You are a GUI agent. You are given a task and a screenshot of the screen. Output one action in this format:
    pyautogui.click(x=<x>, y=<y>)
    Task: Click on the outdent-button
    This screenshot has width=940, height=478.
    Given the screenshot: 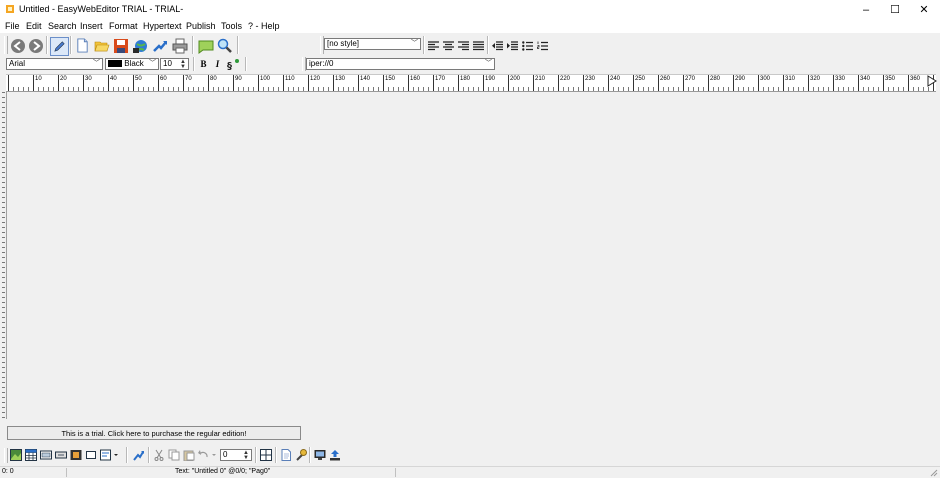 What is the action you would take?
    pyautogui.click(x=497, y=45)
    